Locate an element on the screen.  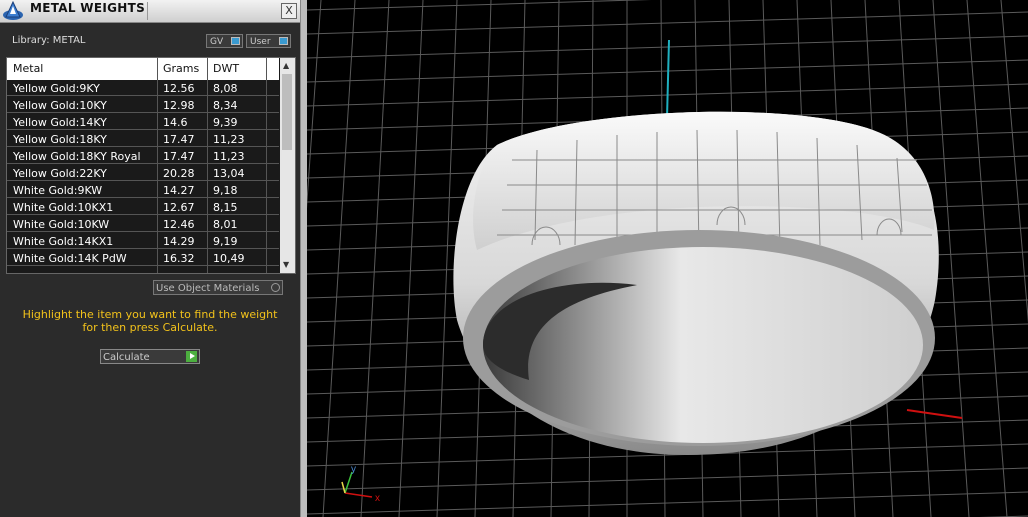
table-row: White Gold:14K PdW 16.32 10,49 is located at coordinates (143, 258).